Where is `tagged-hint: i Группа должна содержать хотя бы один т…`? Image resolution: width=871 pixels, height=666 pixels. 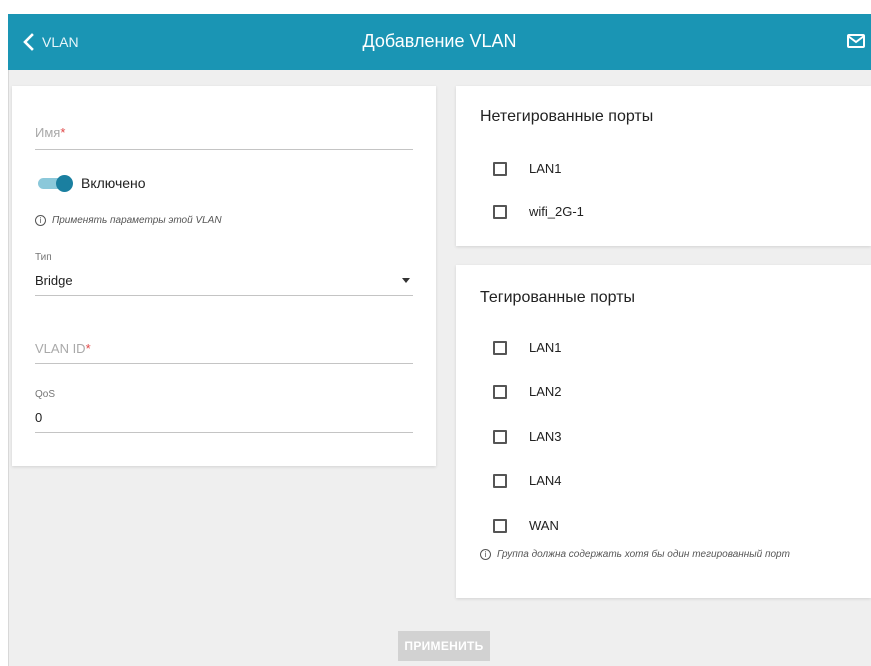
tagged-hint: i Группа должна содержать хотя бы один т… is located at coordinates (635, 554).